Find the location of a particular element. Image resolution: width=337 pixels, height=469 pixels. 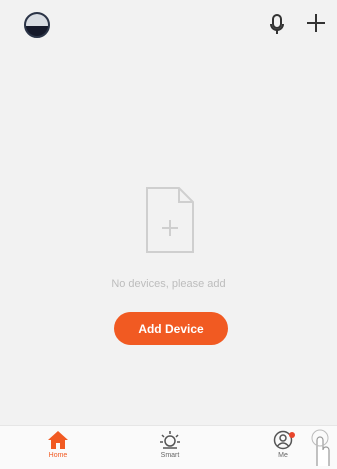

bottom-tab-bar: Home Smart Me is located at coordinates (168, 447).